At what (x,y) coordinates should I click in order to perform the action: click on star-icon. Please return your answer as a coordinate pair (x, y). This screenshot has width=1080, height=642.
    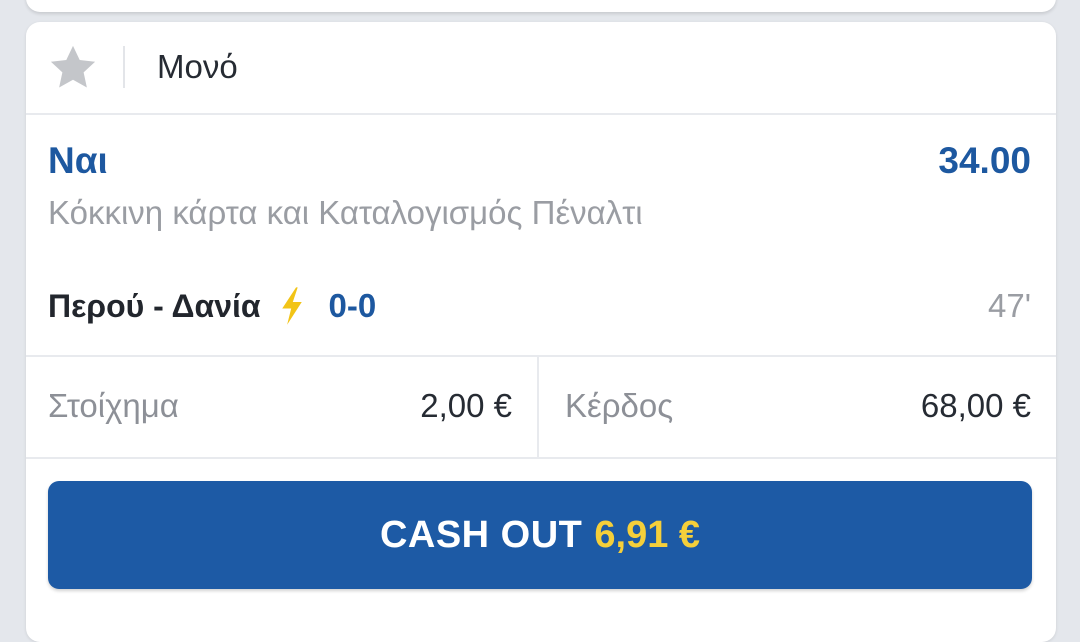
    Looking at the image, I should click on (73, 68).